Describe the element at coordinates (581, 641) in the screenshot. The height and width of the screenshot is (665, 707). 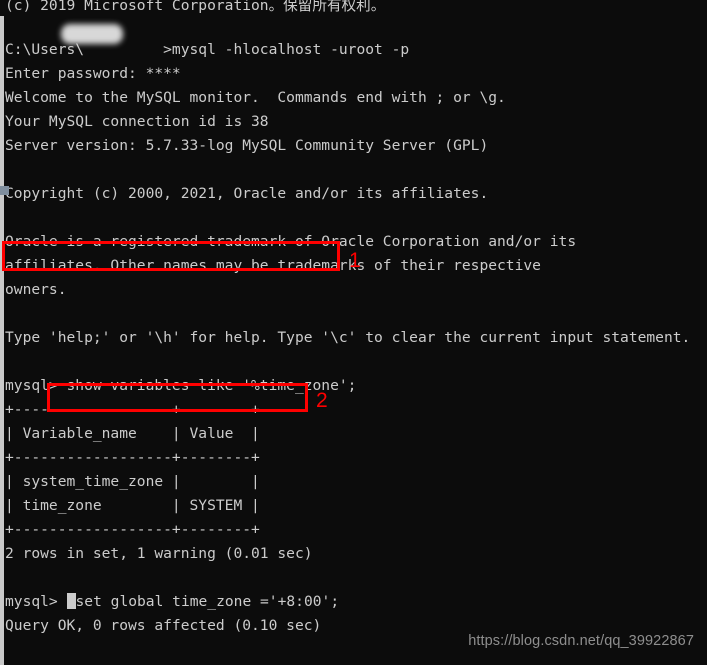
I see `watermark-url: https://blog.csdn.net/qq_39922867` at that location.